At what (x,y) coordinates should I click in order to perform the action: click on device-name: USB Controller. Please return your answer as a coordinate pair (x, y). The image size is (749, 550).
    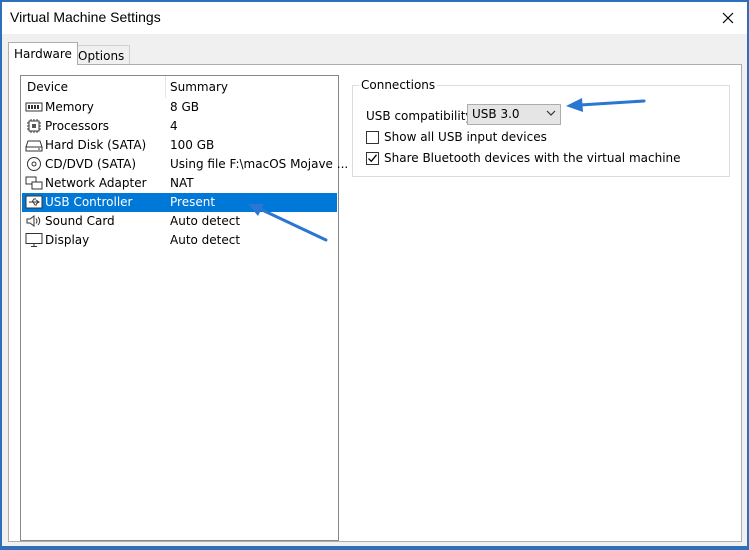
    Looking at the image, I should click on (89, 202).